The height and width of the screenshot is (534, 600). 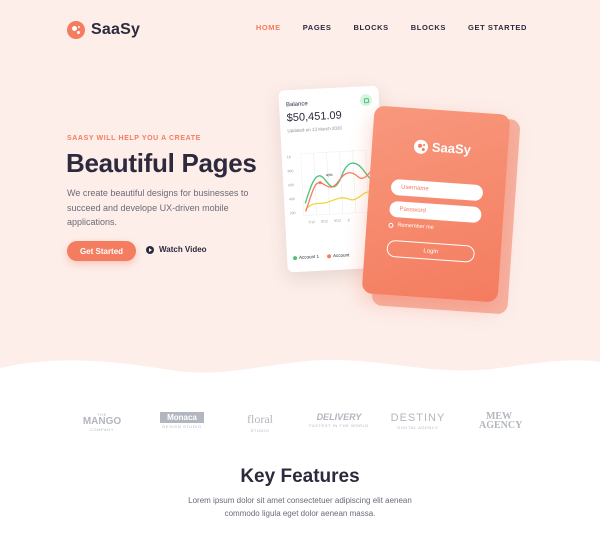 What do you see at coordinates (182, 420) in the screenshot?
I see `partner-logo-monaca: Monaca DESIGN STUDIO` at bounding box center [182, 420].